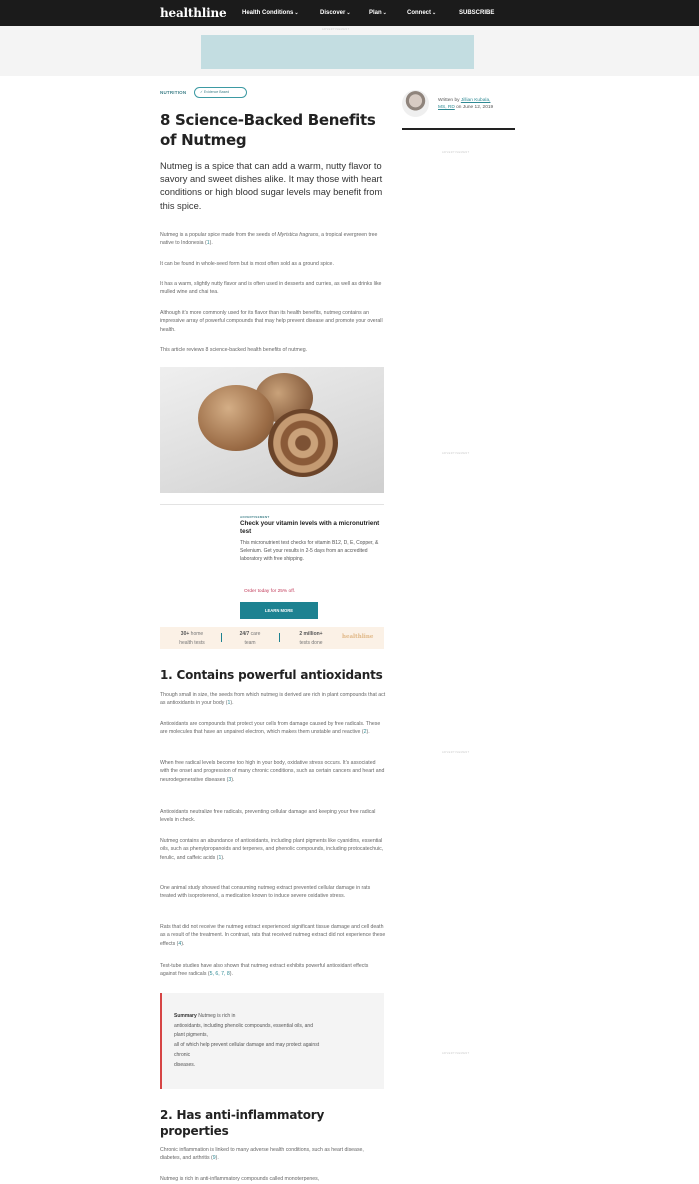  I want to click on nav-plan: Plan⌄, so click(378, 13).